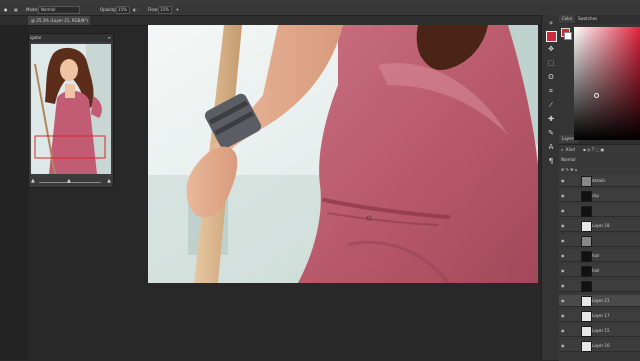 This screenshot has height=361, width=640. I want to click on color-panel-tabs: Color Swatches, so click(599, 19).